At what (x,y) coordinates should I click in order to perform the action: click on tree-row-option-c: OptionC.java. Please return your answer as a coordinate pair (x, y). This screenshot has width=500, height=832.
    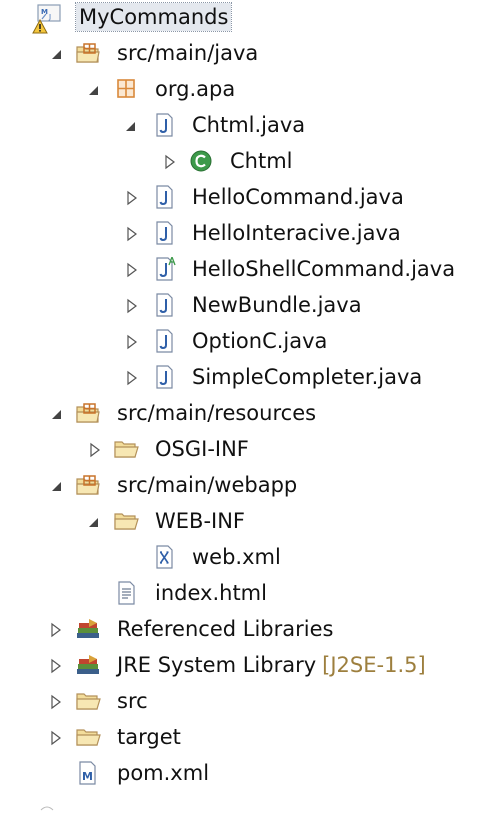
    Looking at the image, I should click on (245, 341).